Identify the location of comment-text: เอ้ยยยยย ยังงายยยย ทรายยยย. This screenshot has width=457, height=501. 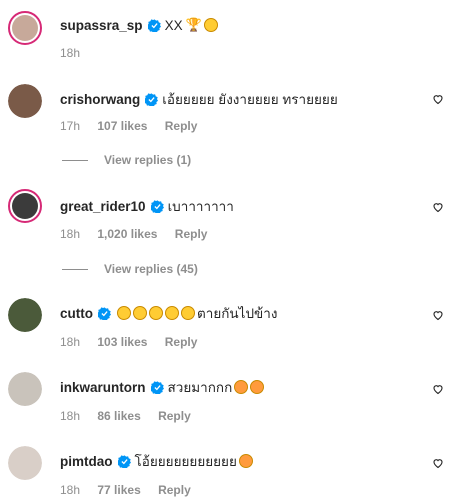
(250, 99).